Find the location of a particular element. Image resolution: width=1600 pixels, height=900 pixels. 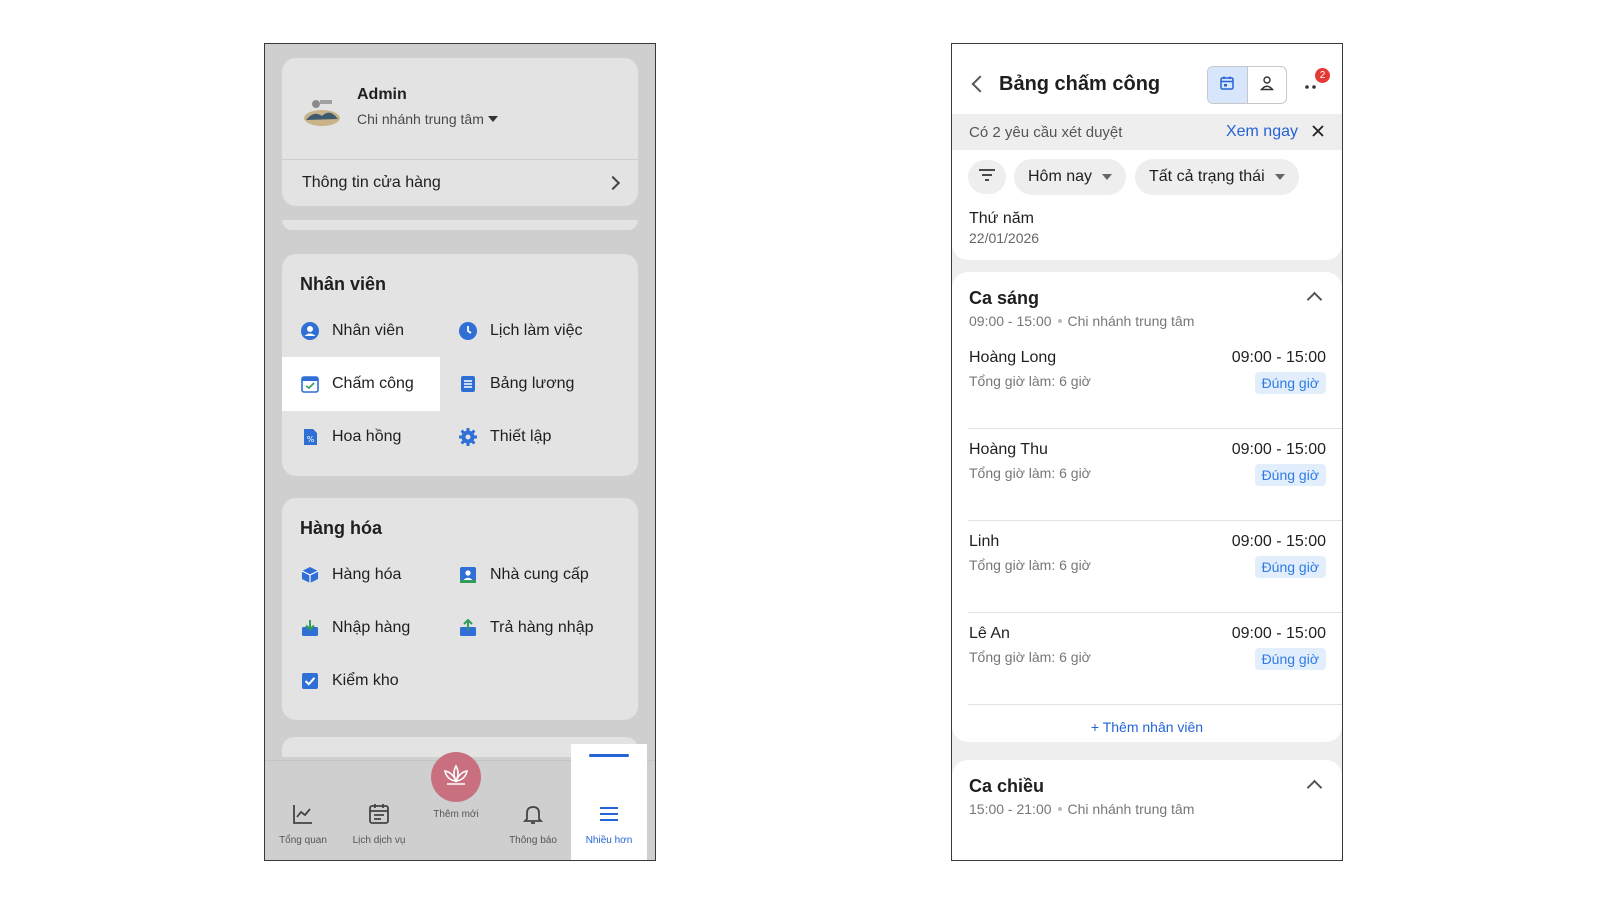

user-circle-icon is located at coordinates (310, 331).